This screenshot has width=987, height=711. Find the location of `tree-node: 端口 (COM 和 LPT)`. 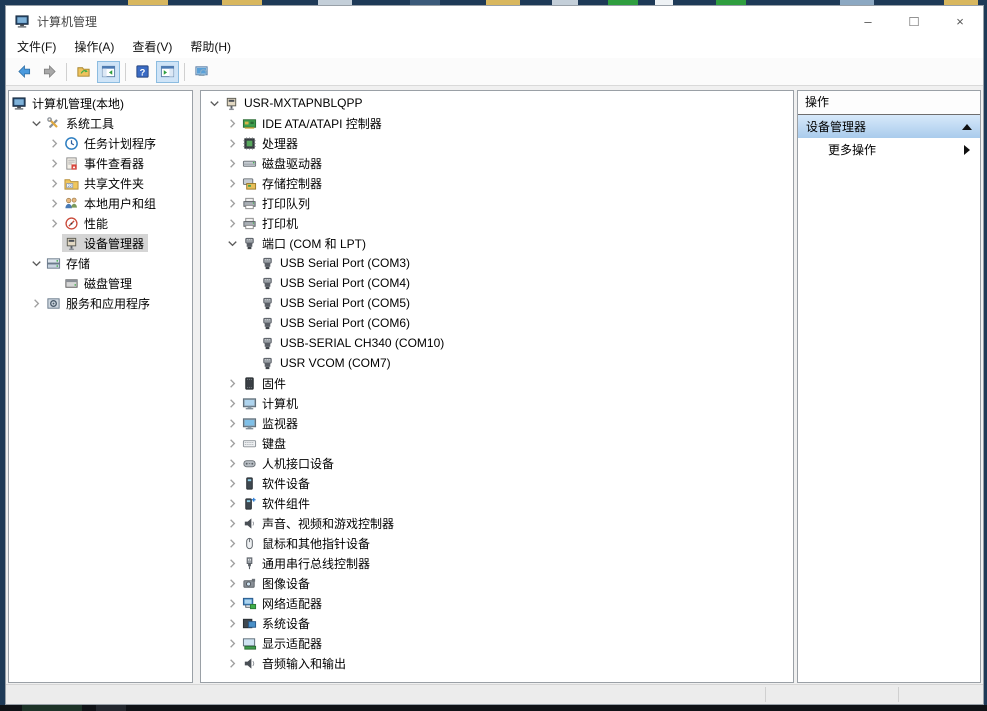

tree-node: 端口 (COM 和 LPT) is located at coordinates (305, 243).